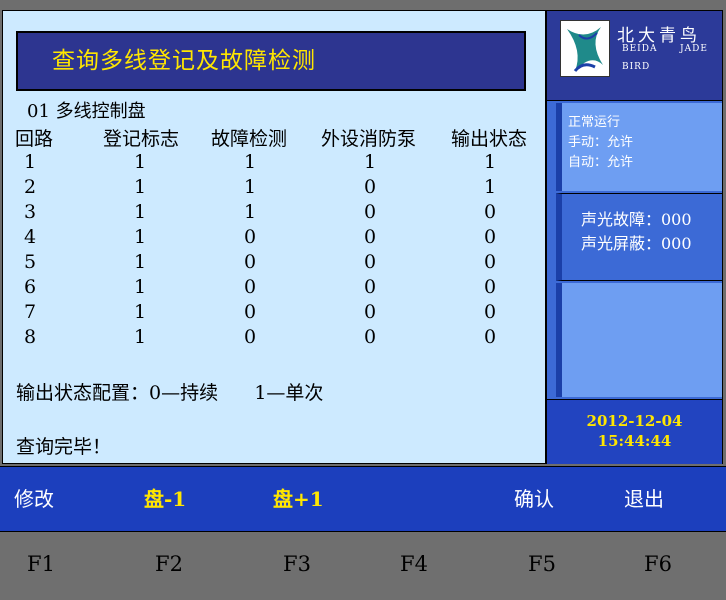 The image size is (726, 600). What do you see at coordinates (636, 67) in the screenshot?
I see `brand-name-en-3: BIRD` at bounding box center [636, 67].